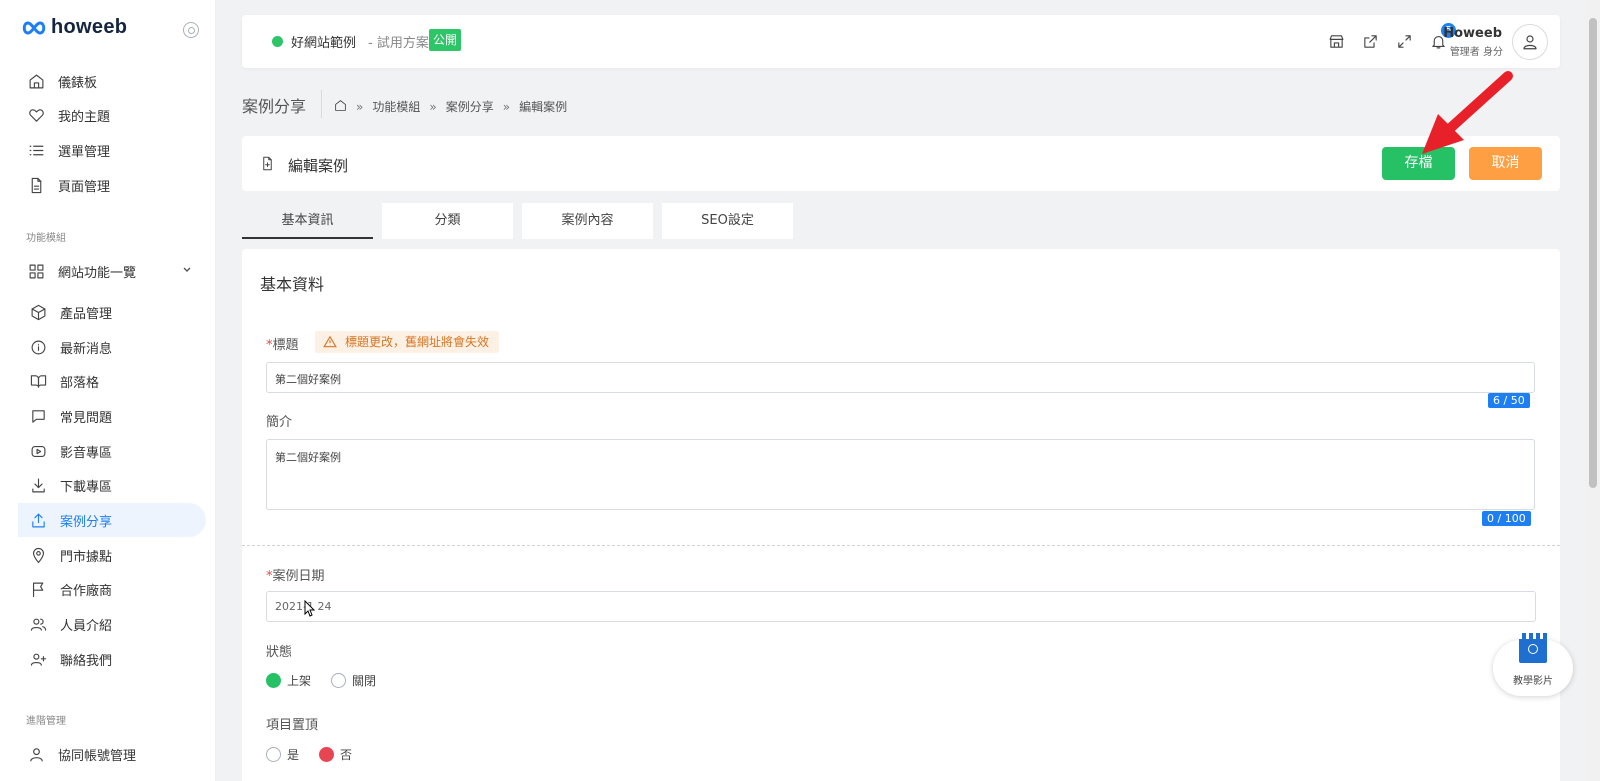 The height and width of the screenshot is (781, 1600). What do you see at coordinates (86, 626) in the screenshot?
I see `sidebar-item-label: 人員介紹` at bounding box center [86, 626].